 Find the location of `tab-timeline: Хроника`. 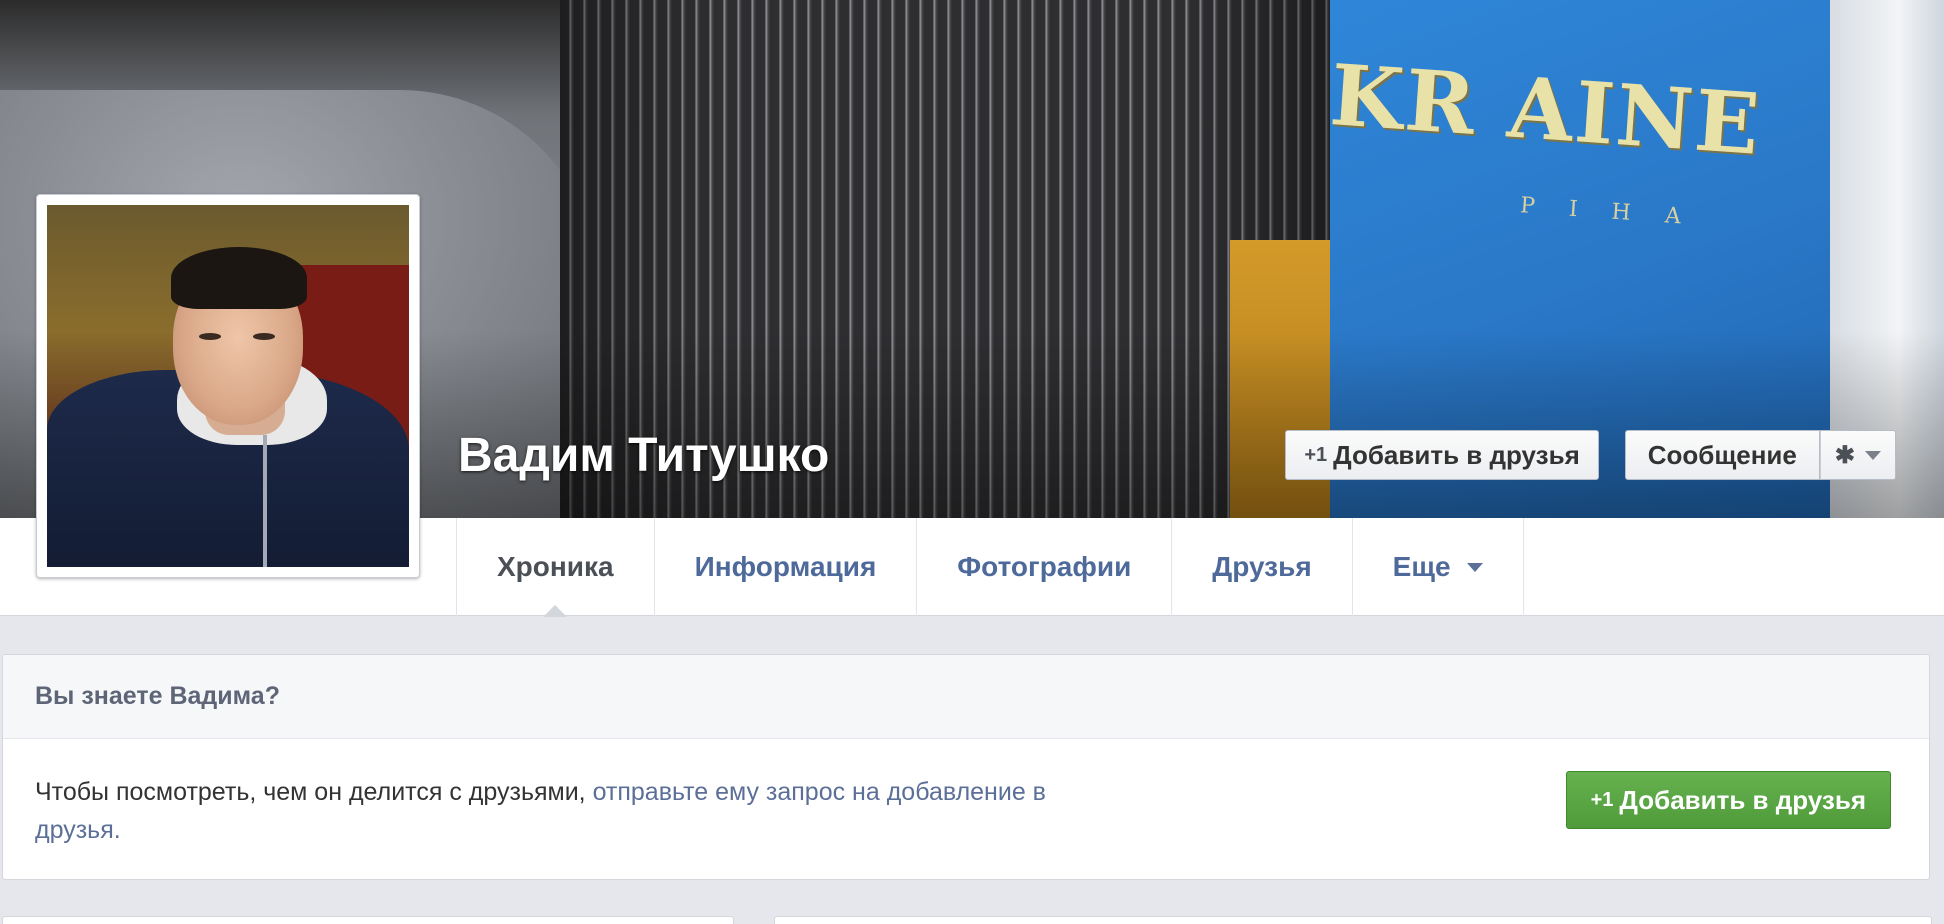

tab-timeline: Хроника is located at coordinates (556, 567).